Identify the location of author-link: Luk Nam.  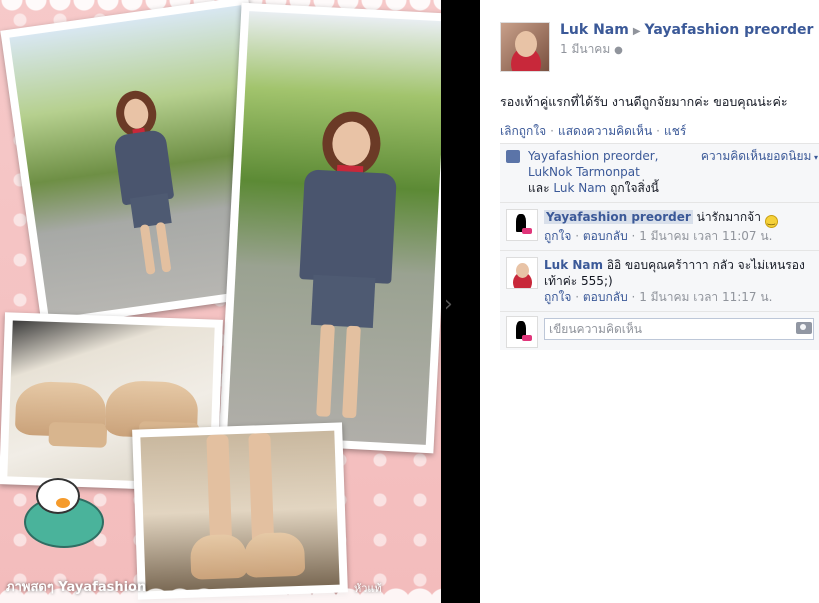
(594, 30).